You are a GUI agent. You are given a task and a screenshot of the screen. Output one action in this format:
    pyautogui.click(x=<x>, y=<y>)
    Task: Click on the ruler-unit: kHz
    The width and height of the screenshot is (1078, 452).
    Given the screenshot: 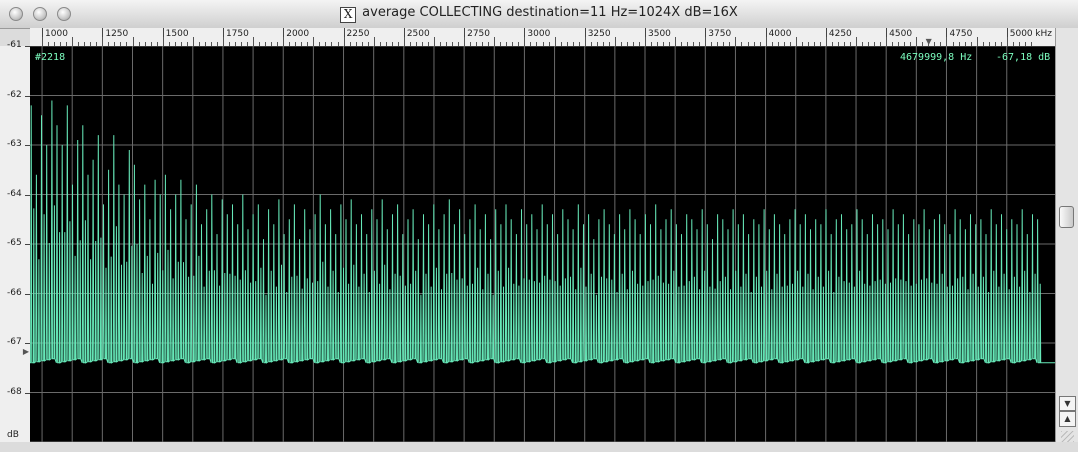 What is the action you would take?
    pyautogui.click(x=1043, y=34)
    